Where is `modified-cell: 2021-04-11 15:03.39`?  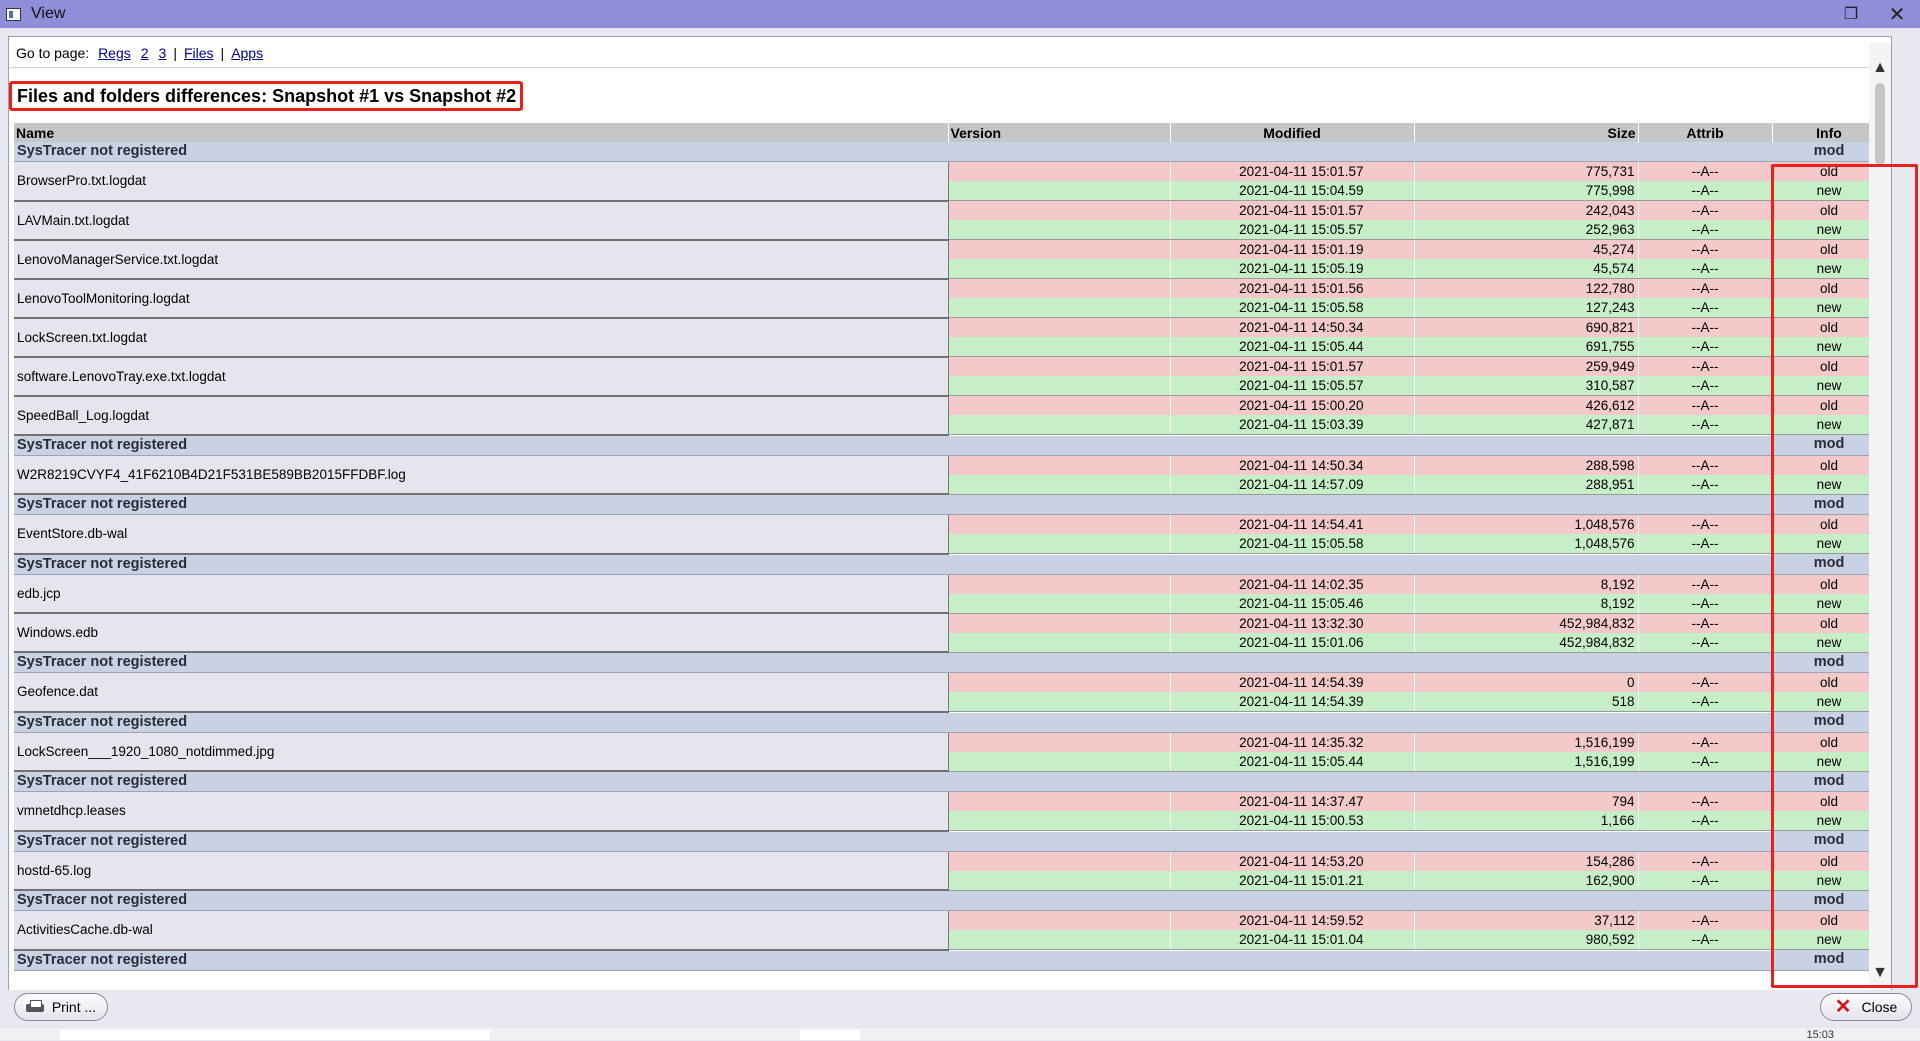 modified-cell: 2021-04-11 15:03.39 is located at coordinates (1292, 425).